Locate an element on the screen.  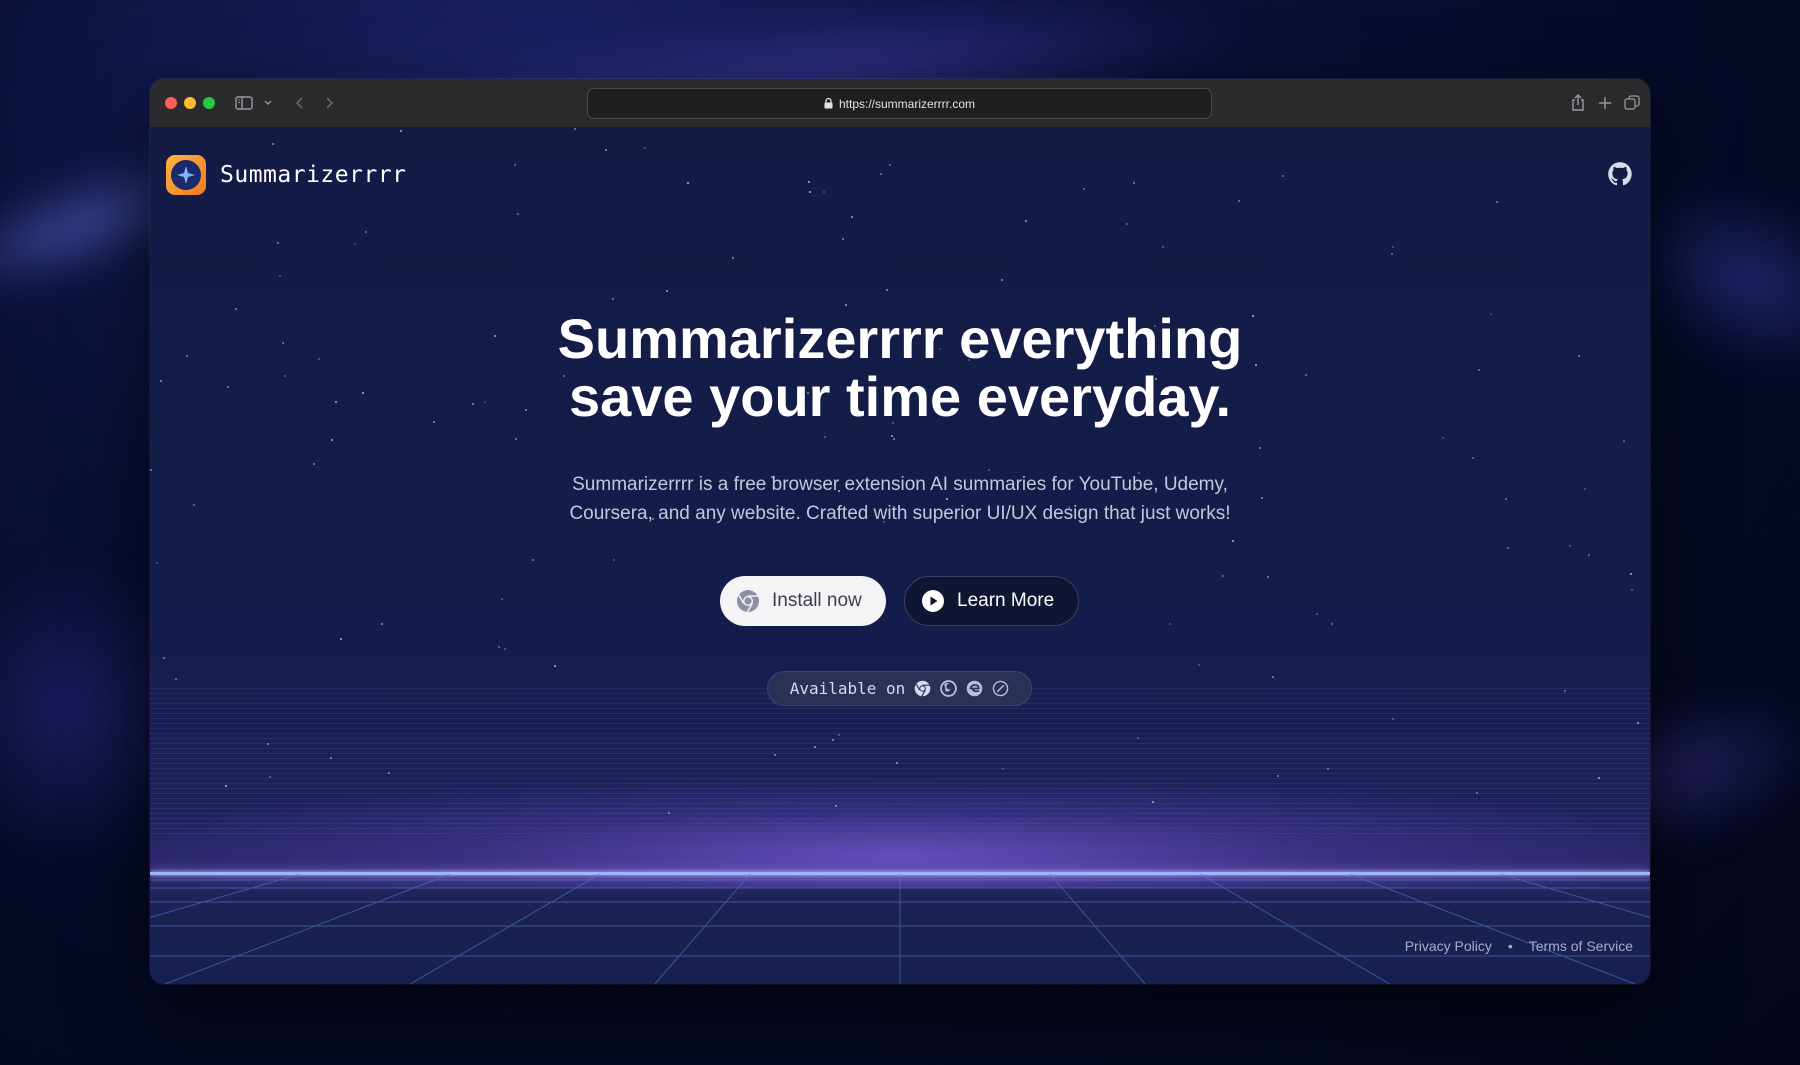
privacy-policy-link: Privacy Policy is located at coordinates (1448, 946).